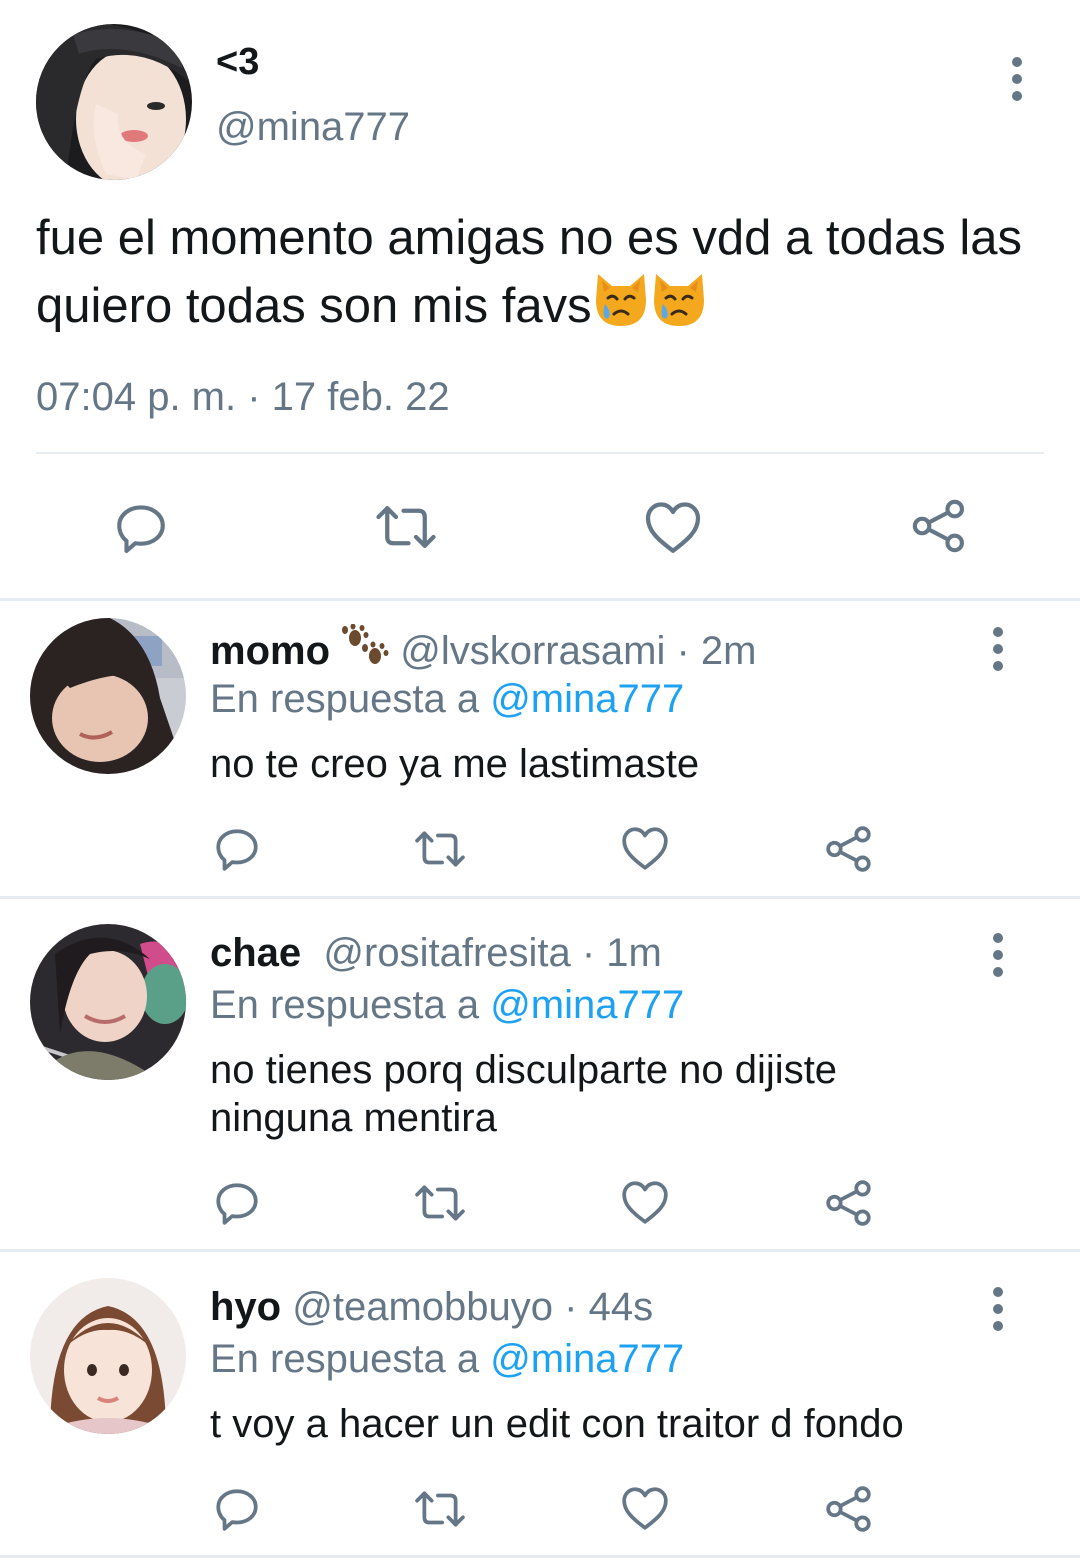  I want to click on reply-handle: @lvskorrasami, so click(532, 651).